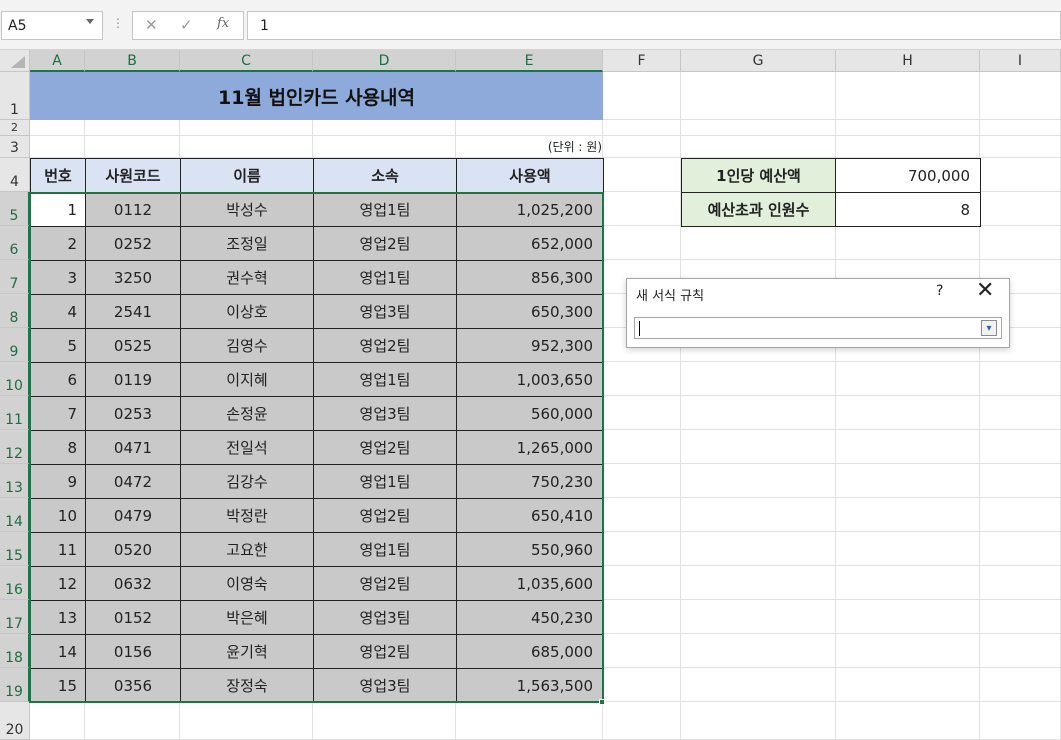 Image resolution: width=1061 pixels, height=740 pixels. Describe the element at coordinates (602, 702) in the screenshot. I see `fill-handle` at that location.